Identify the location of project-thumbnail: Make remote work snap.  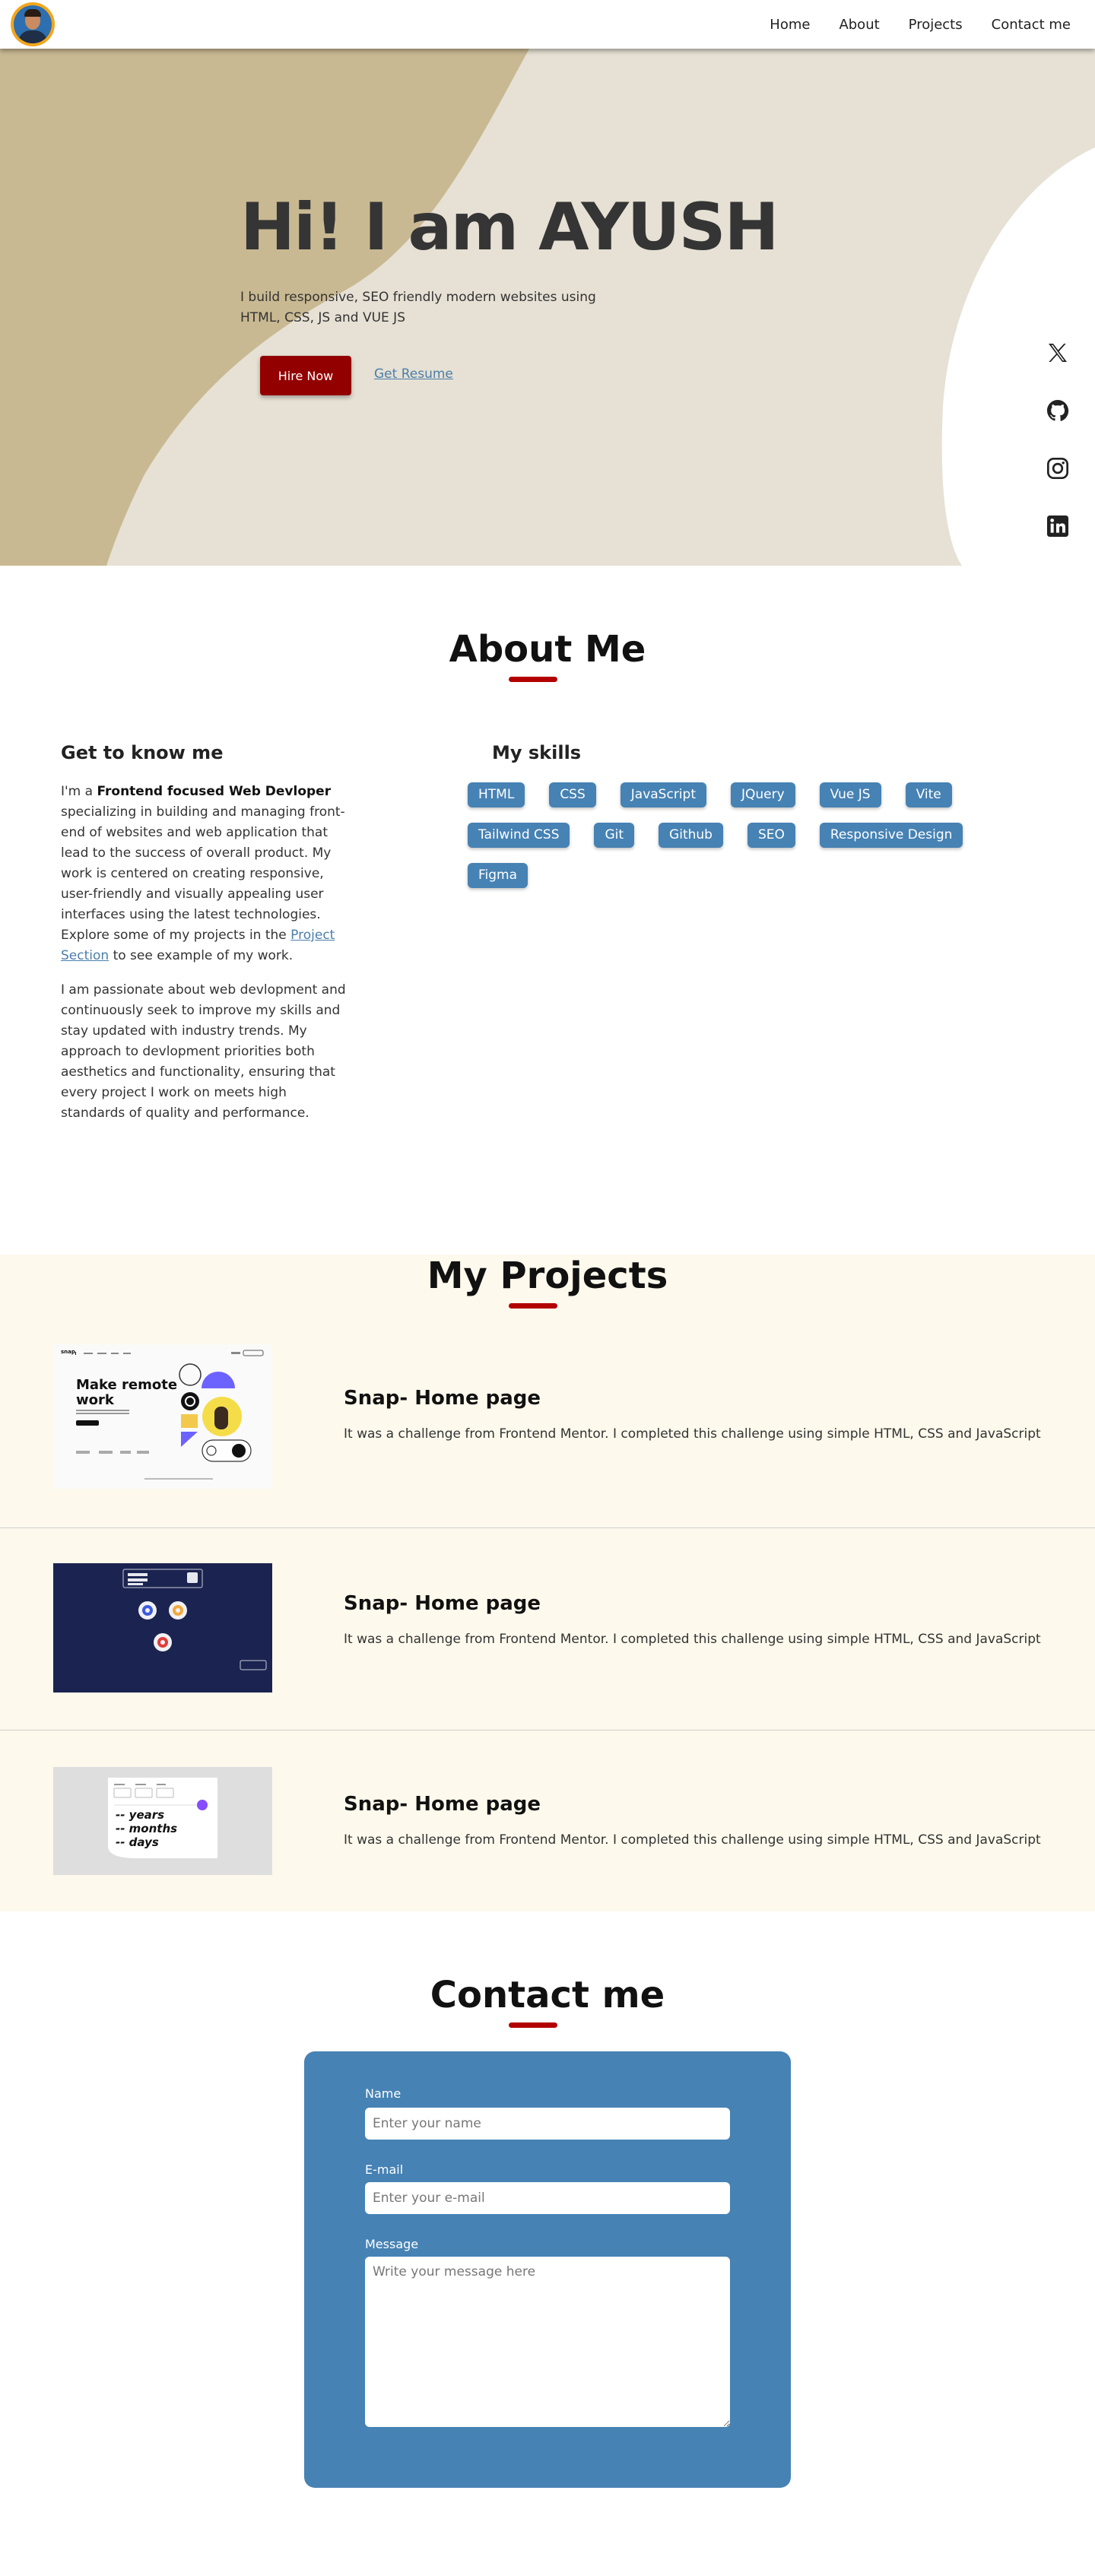
(162, 1416).